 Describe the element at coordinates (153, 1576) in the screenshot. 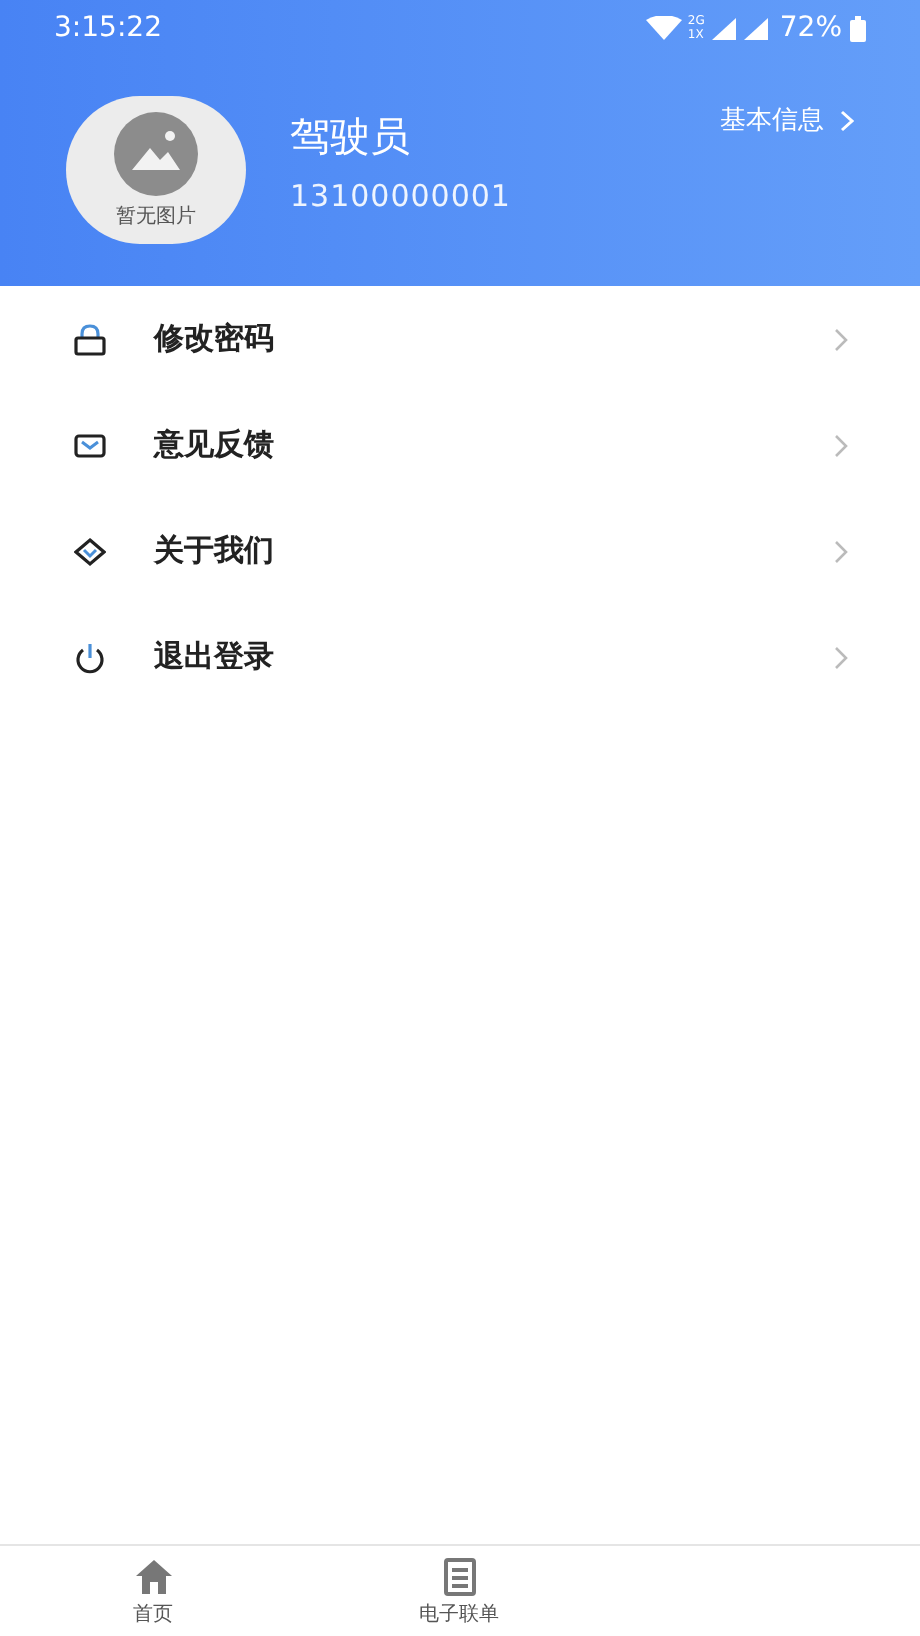

I see `home-icon` at that location.